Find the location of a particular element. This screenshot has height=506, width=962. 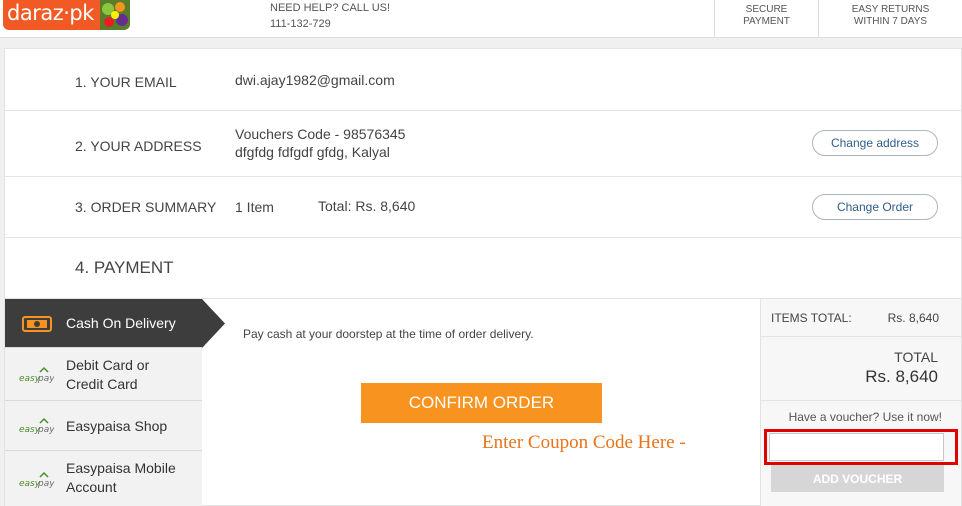

change-address-button: Change address is located at coordinates (875, 143).